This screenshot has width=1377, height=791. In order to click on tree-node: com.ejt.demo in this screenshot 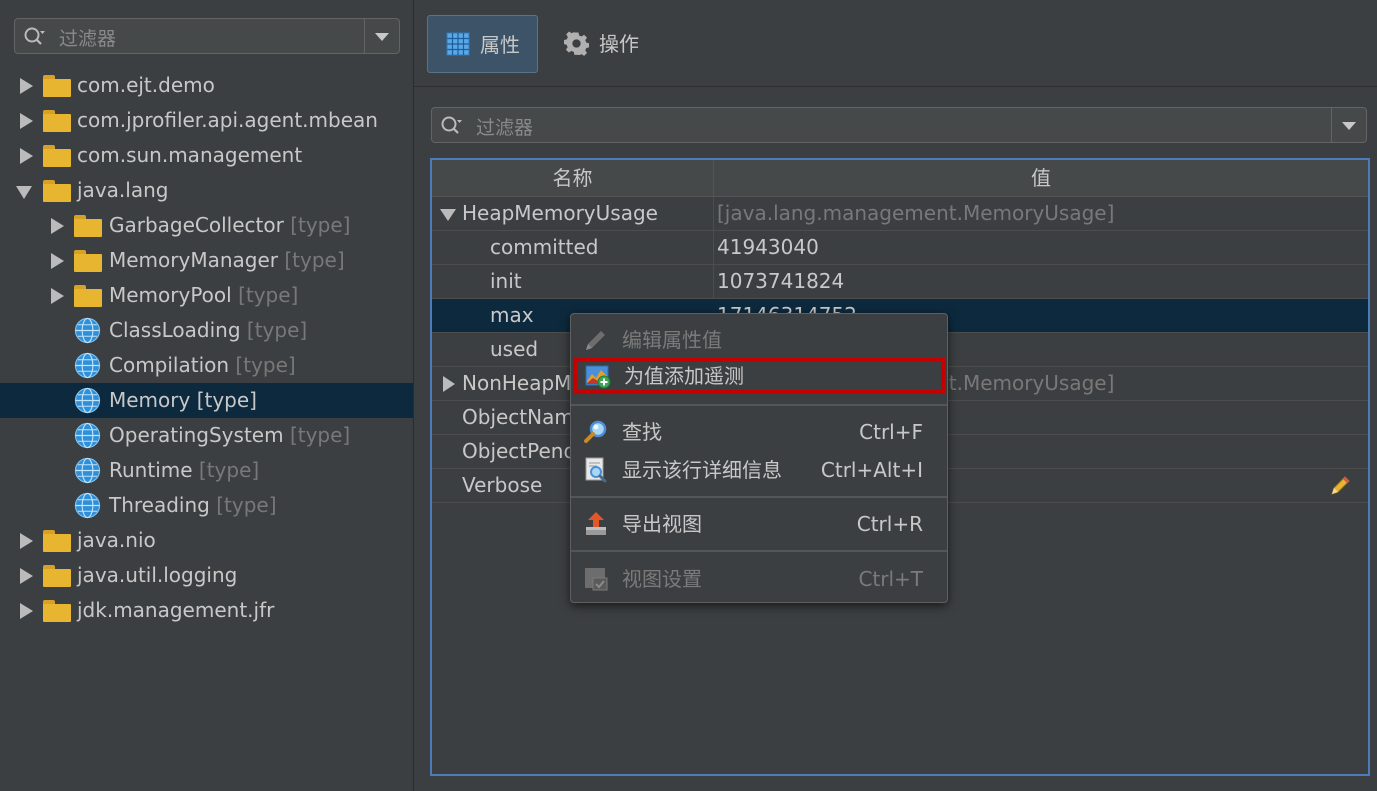, I will do `click(206, 85)`.